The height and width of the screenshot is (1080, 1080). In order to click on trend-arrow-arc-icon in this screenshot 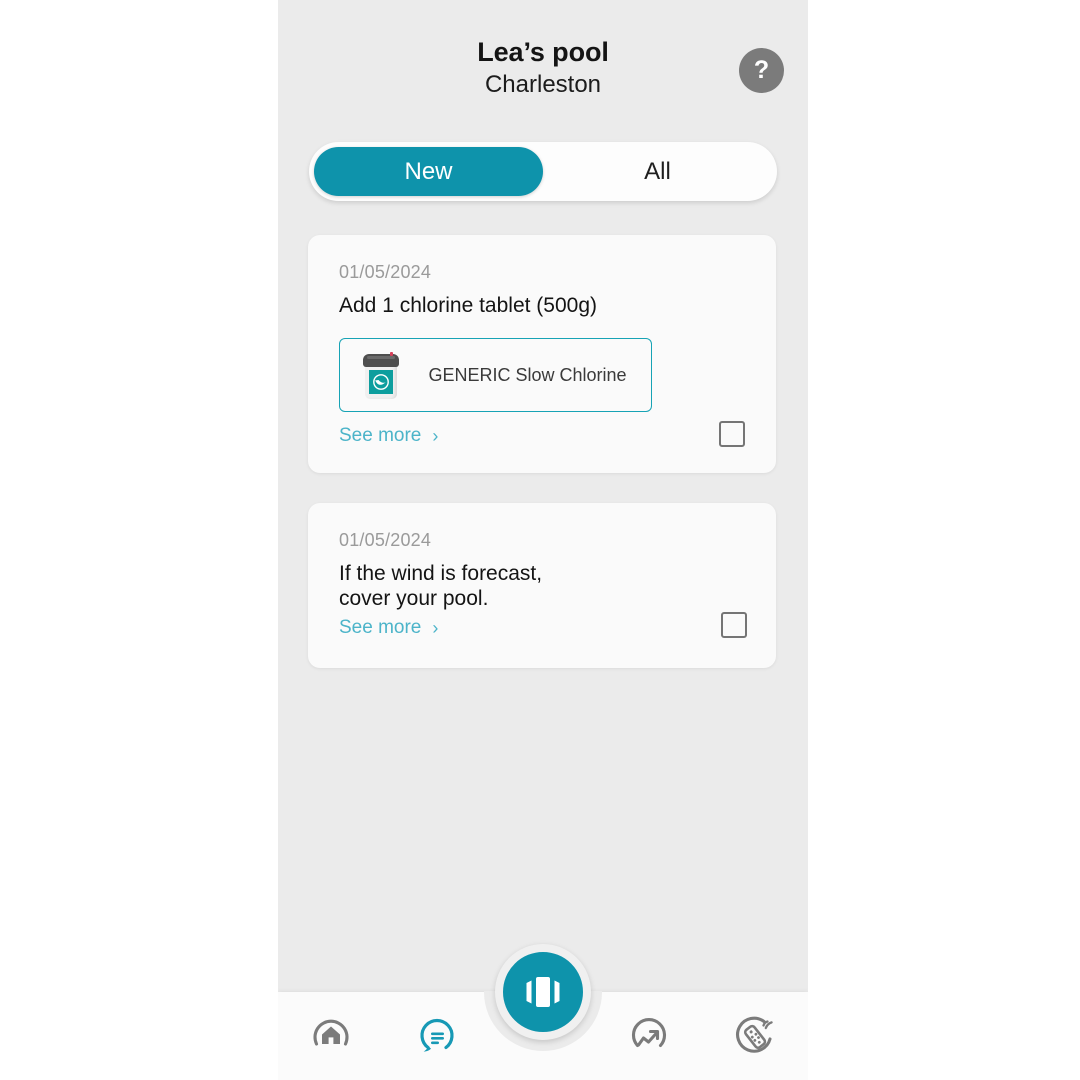, I will do `click(649, 1033)`.